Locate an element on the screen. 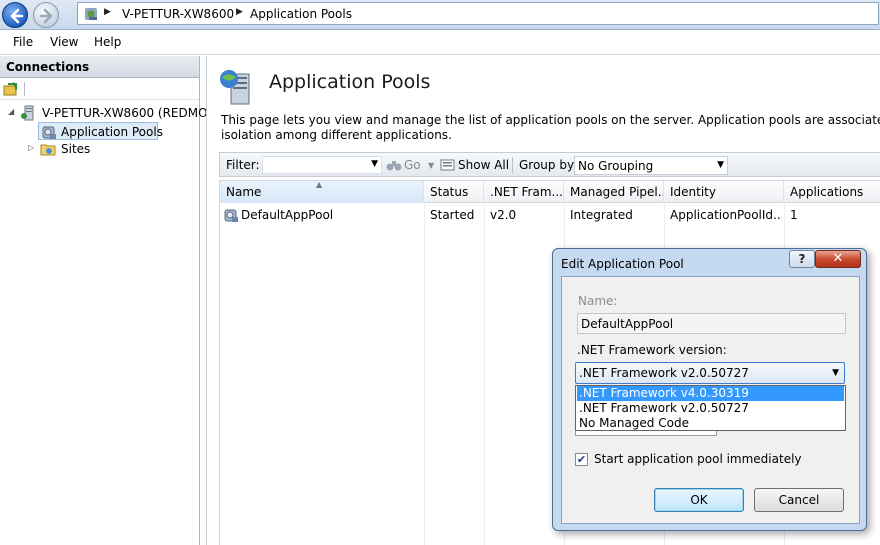 This screenshot has width=880, height=545. close-icon: ✕ is located at coordinates (838, 258).